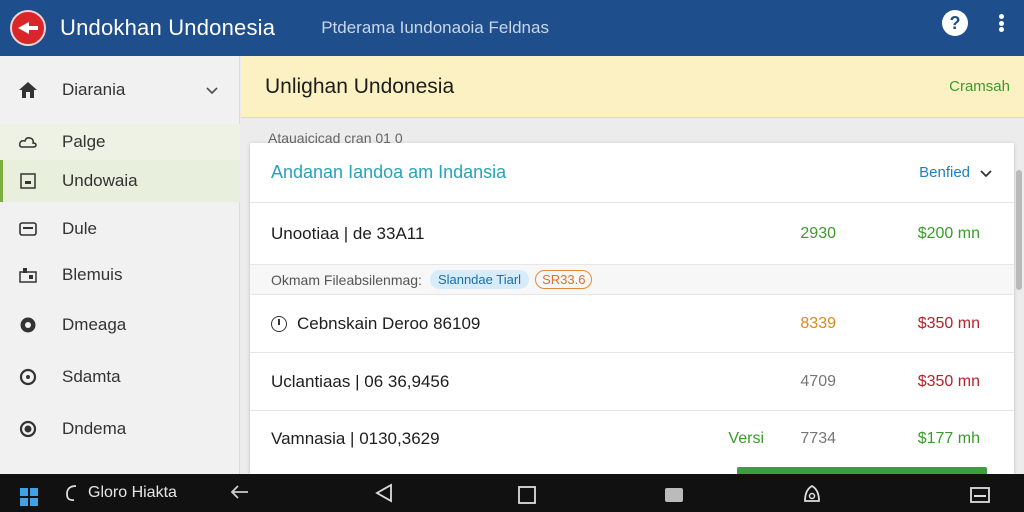 The height and width of the screenshot is (512, 1024). What do you see at coordinates (94, 324) in the screenshot?
I see `sidebar-item-label: Dmeaga` at bounding box center [94, 324].